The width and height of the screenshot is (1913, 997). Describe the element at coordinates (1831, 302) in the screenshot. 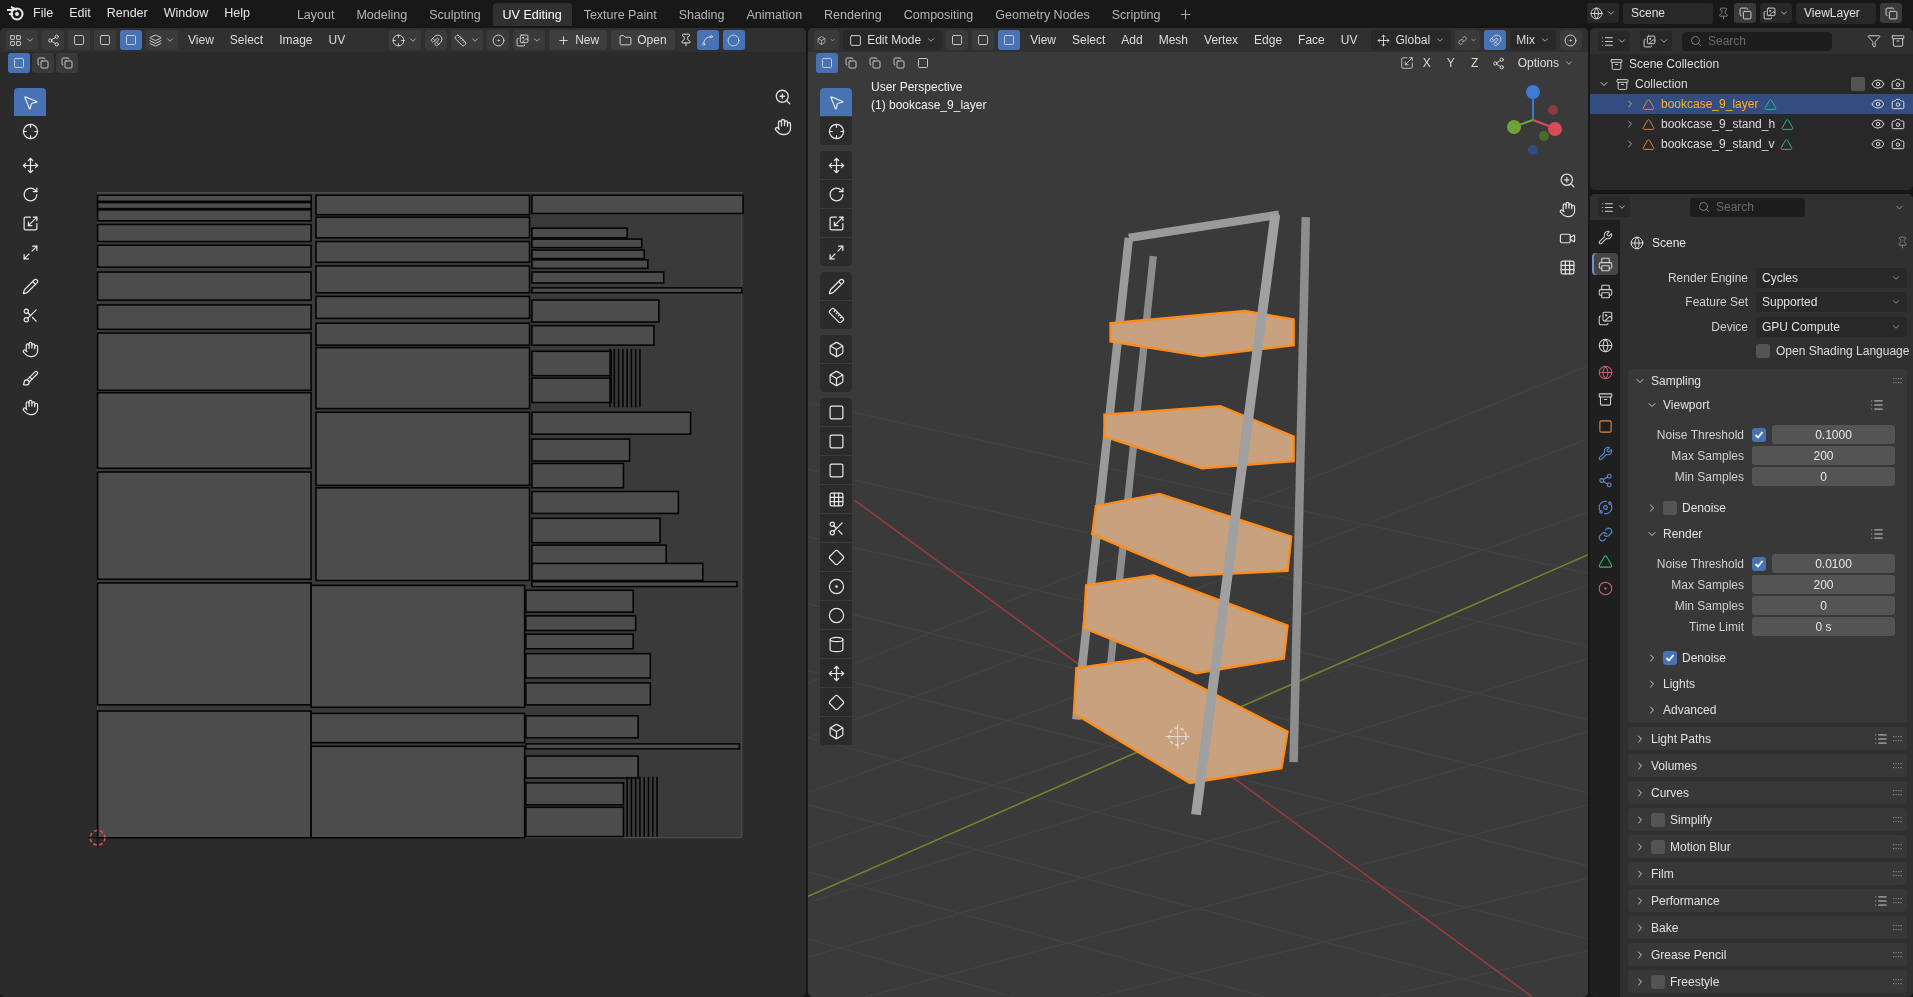

I see `select-field: Supported` at that location.